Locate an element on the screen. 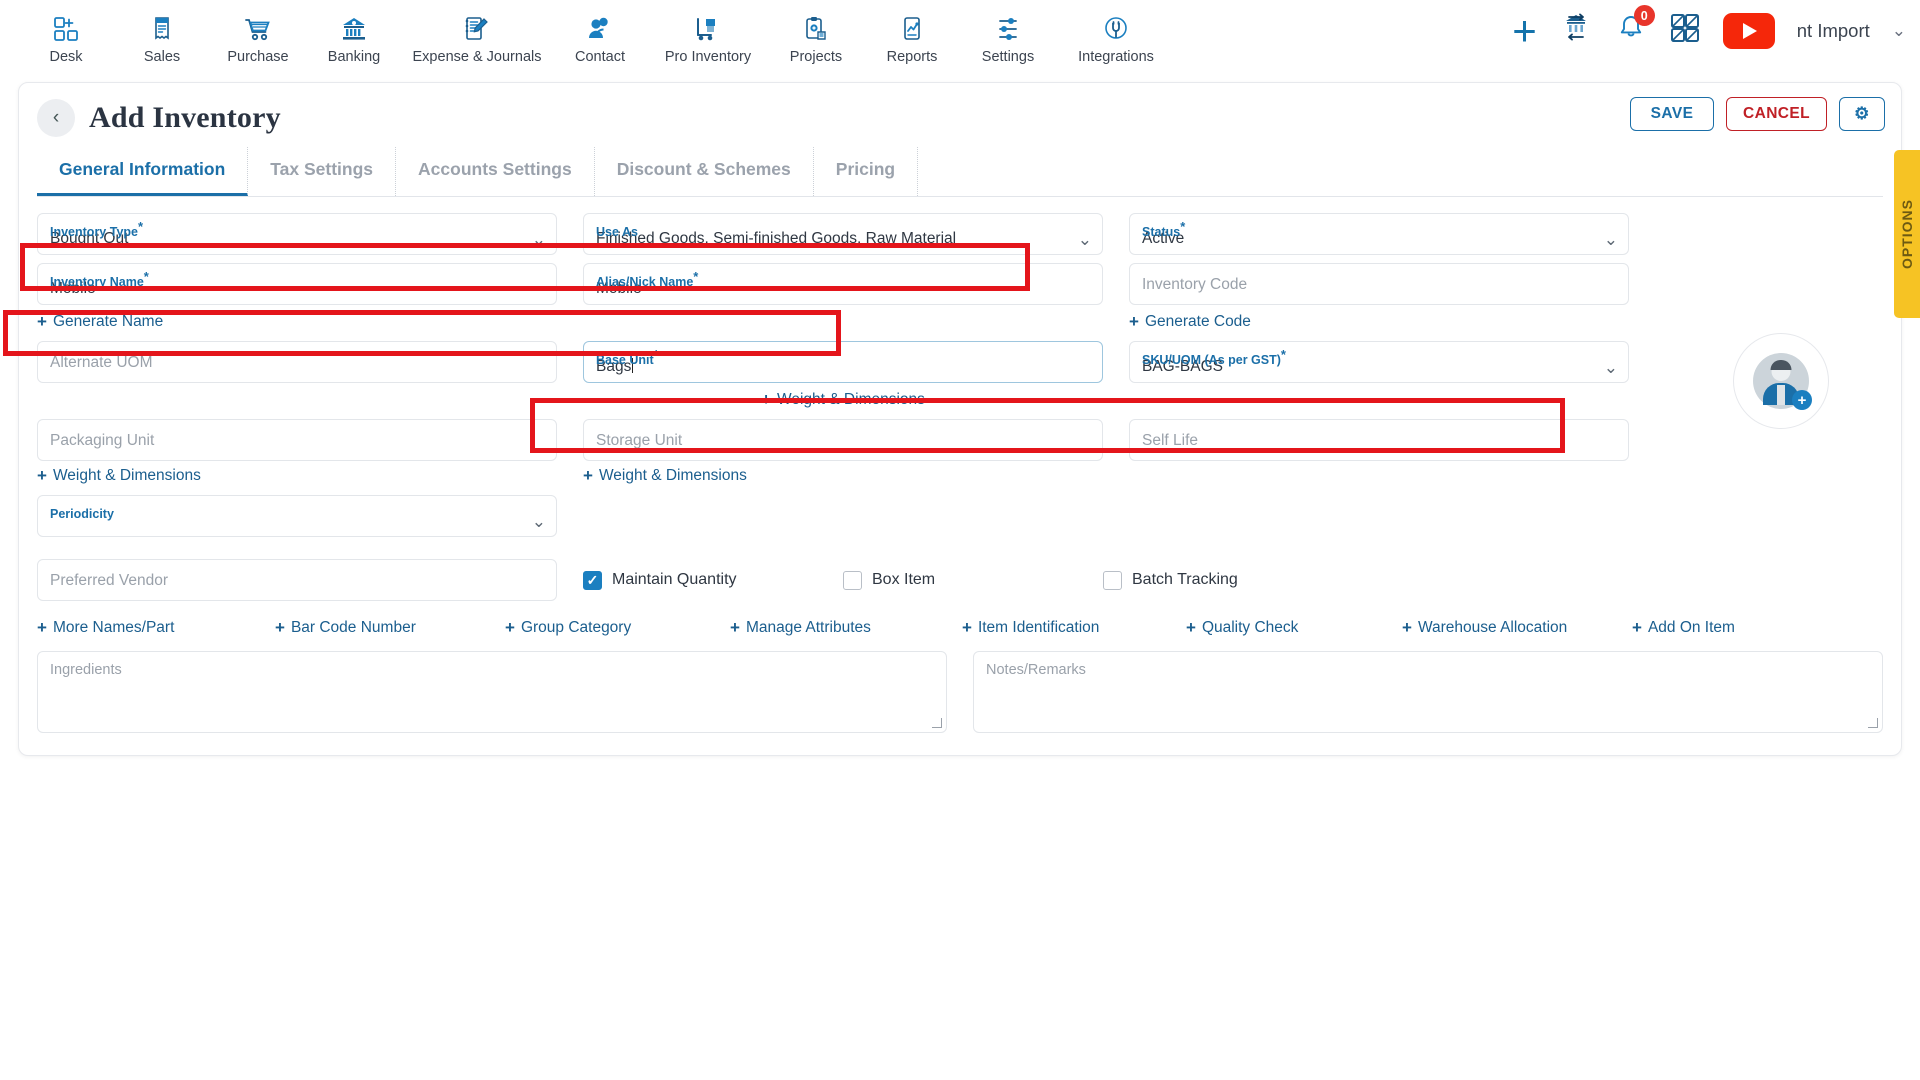  alias-nick-name-label: Alias/Nick Name* is located at coordinates (647, 279).